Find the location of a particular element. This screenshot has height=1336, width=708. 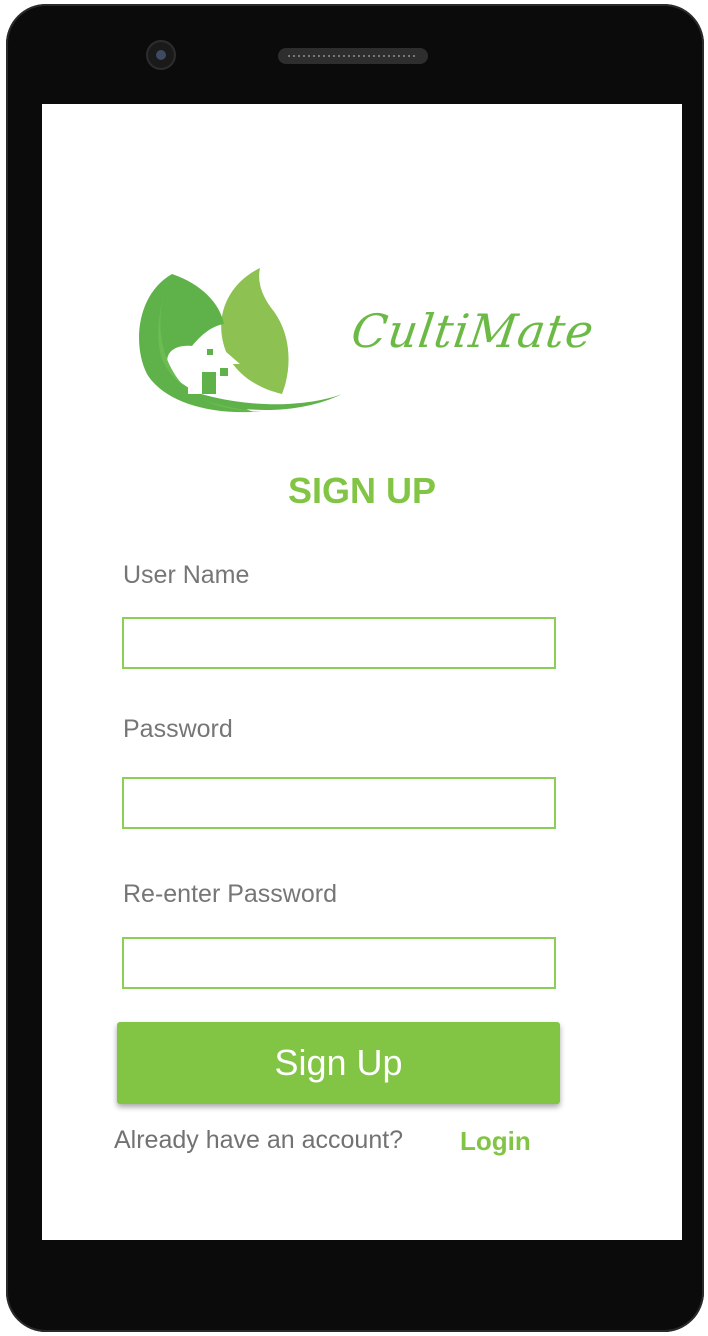

page-title: SIGN UP is located at coordinates (362, 490).